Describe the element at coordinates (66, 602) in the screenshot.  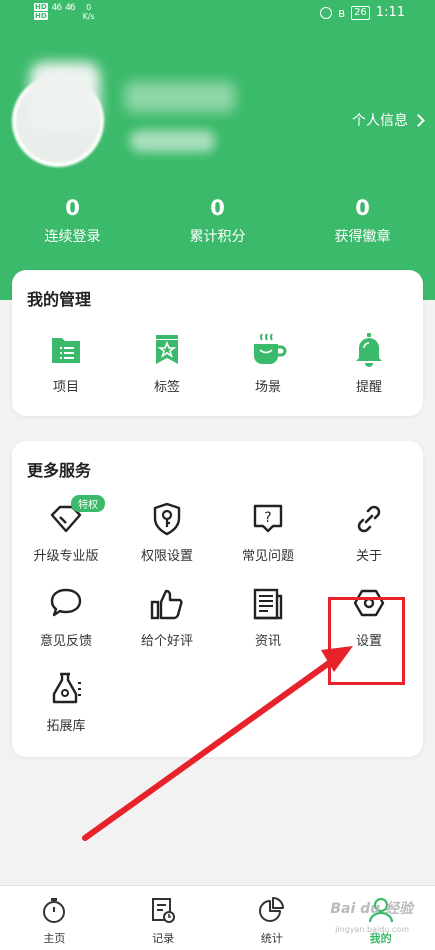
I see `chat-icon` at that location.